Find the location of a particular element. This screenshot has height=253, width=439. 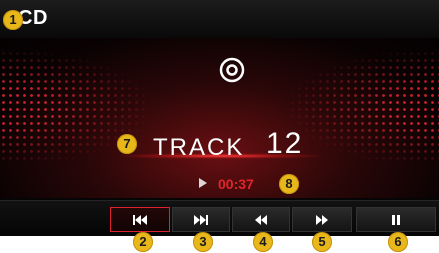

callout-badge-8: 8 is located at coordinates (289, 184).